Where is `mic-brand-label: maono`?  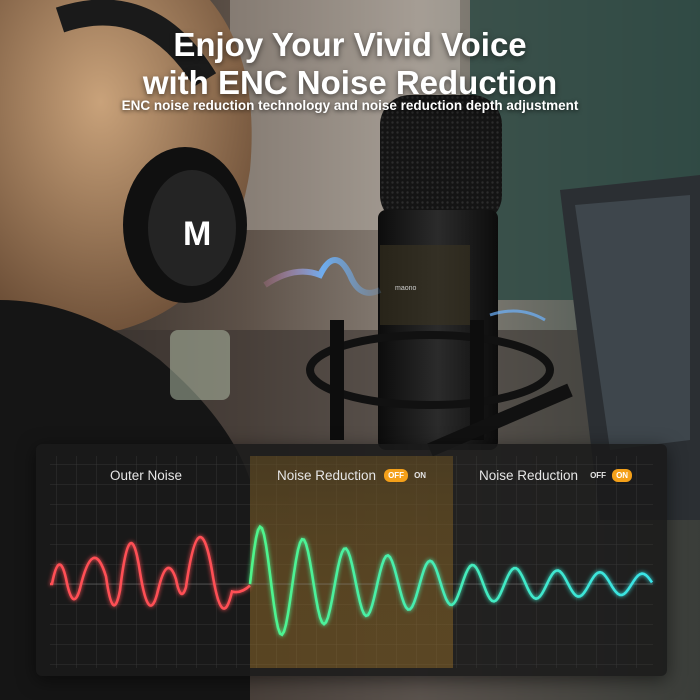 mic-brand-label: maono is located at coordinates (406, 288).